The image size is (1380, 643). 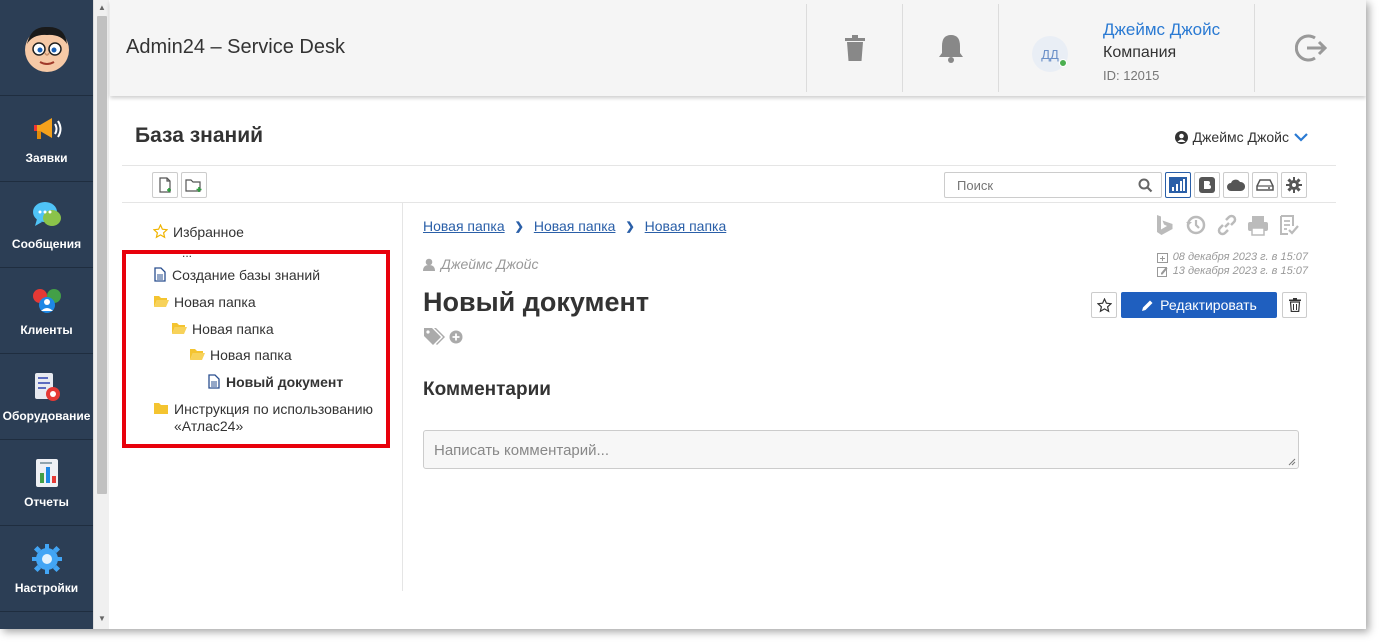 I want to click on notifications-button, so click(x=950, y=48).